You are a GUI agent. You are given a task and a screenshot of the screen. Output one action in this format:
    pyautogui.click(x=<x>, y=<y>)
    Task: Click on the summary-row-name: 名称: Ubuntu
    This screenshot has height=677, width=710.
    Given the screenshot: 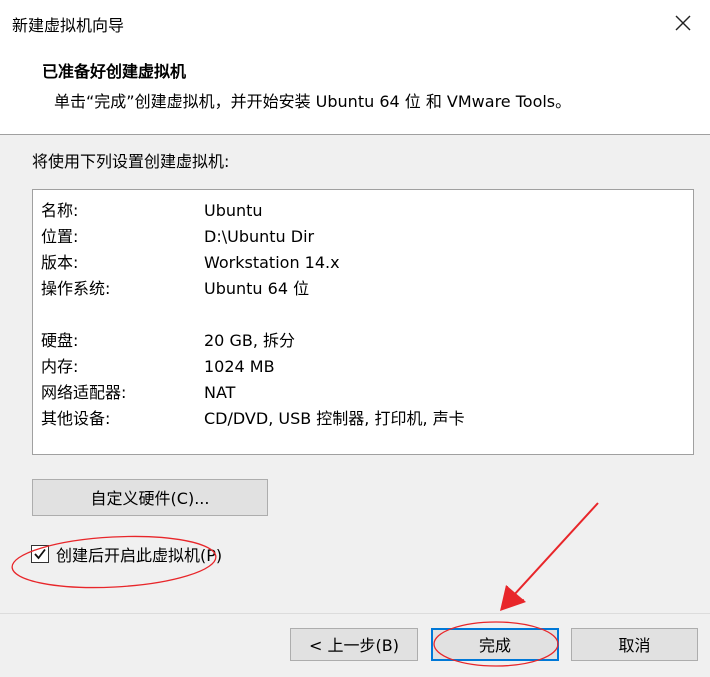 What is the action you would take?
    pyautogui.click(x=152, y=209)
    